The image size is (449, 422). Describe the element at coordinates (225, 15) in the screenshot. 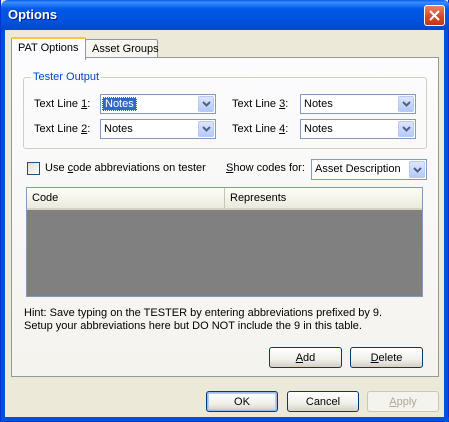

I see `title-bar: Options` at that location.